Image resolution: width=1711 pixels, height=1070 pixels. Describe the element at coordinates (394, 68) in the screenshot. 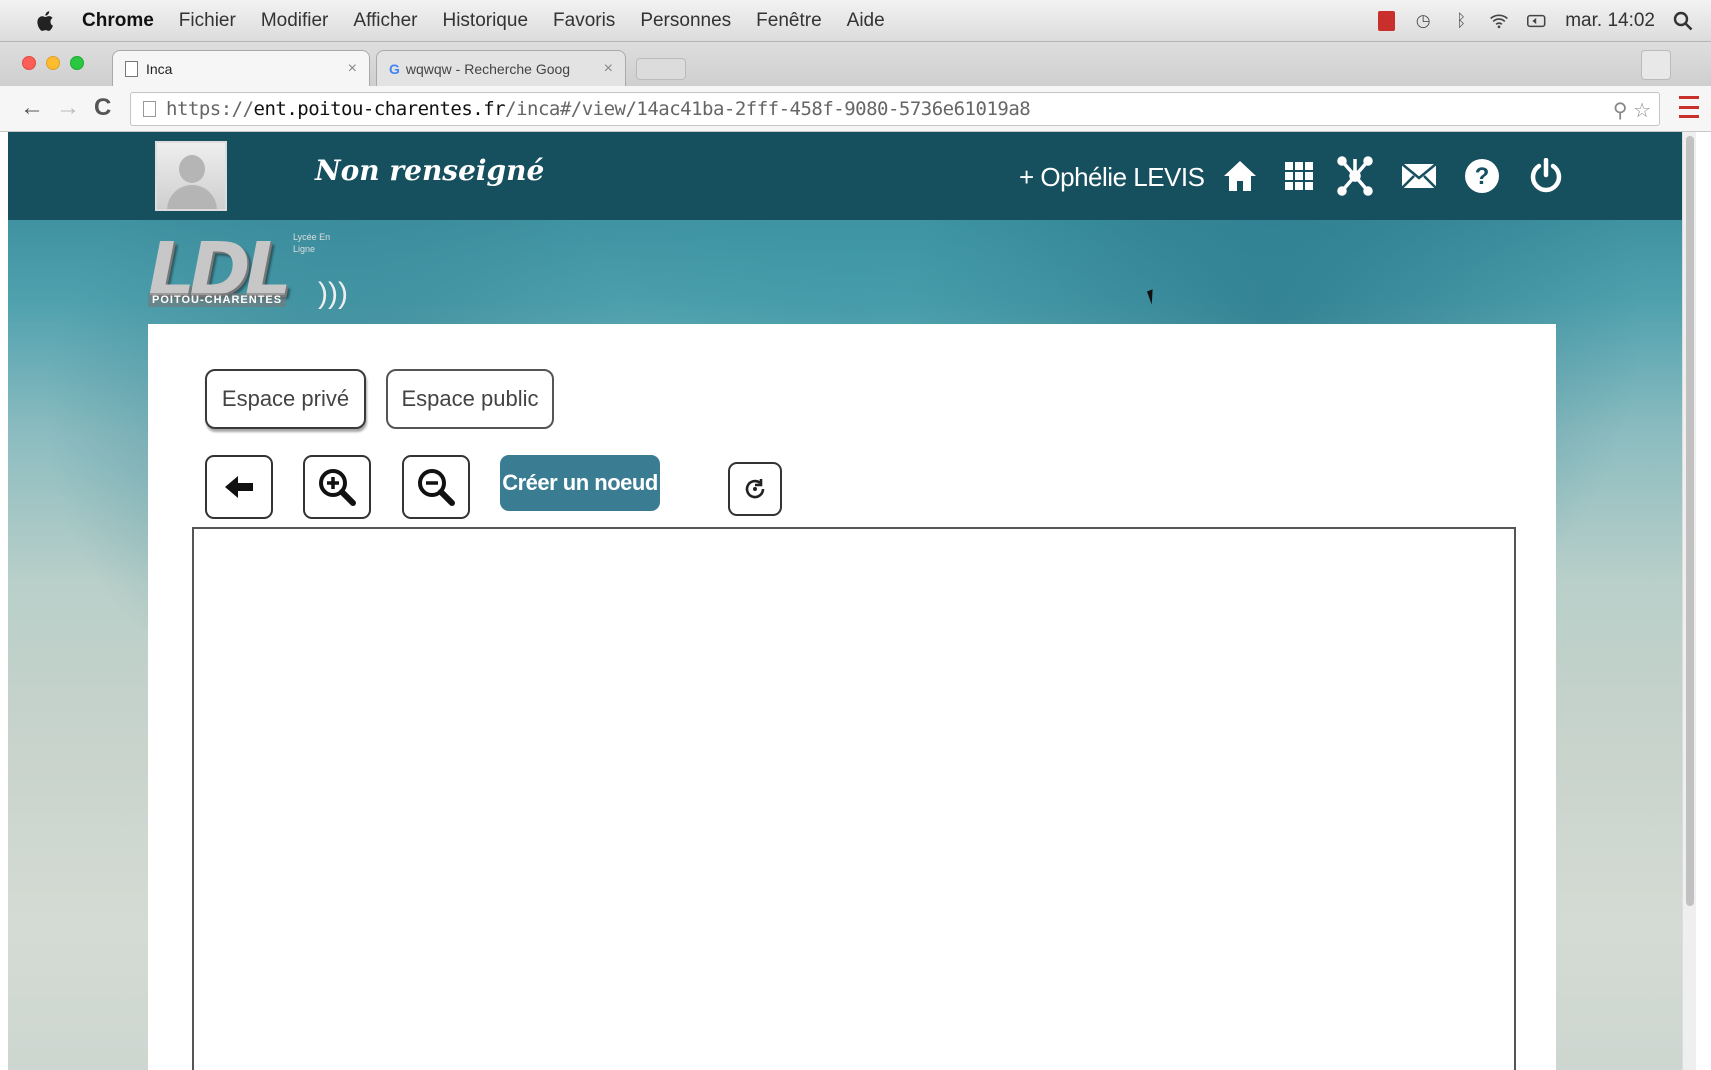

I see `google-icon: G` at that location.